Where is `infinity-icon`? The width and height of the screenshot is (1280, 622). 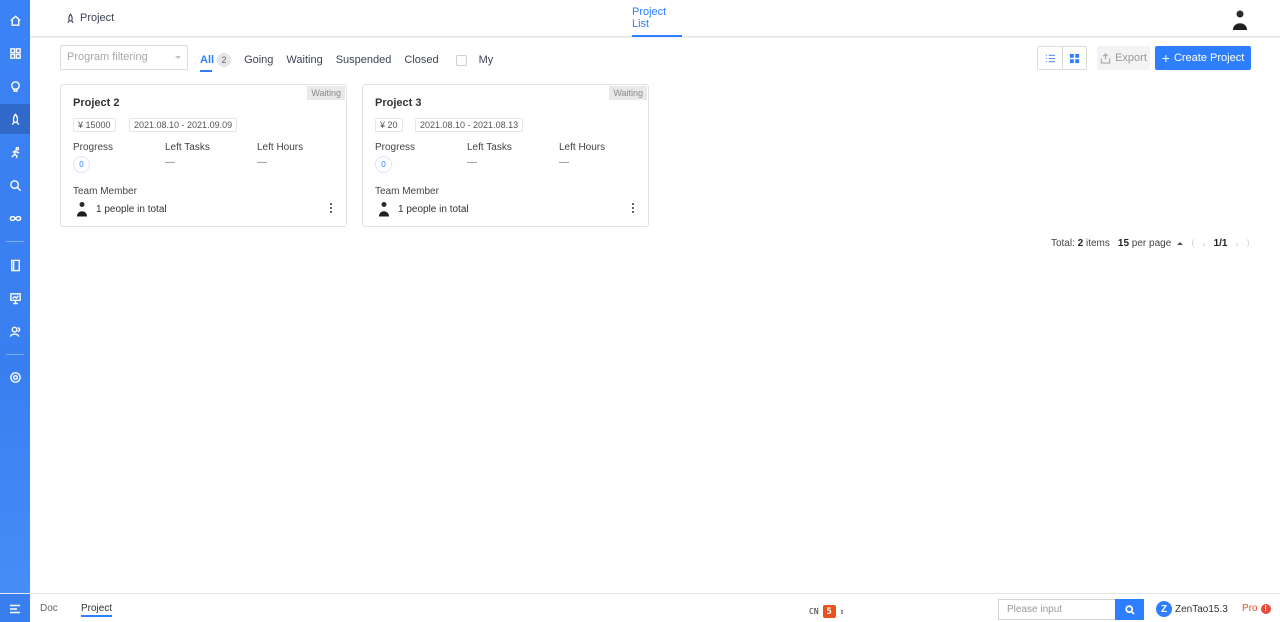 infinity-icon is located at coordinates (15, 218).